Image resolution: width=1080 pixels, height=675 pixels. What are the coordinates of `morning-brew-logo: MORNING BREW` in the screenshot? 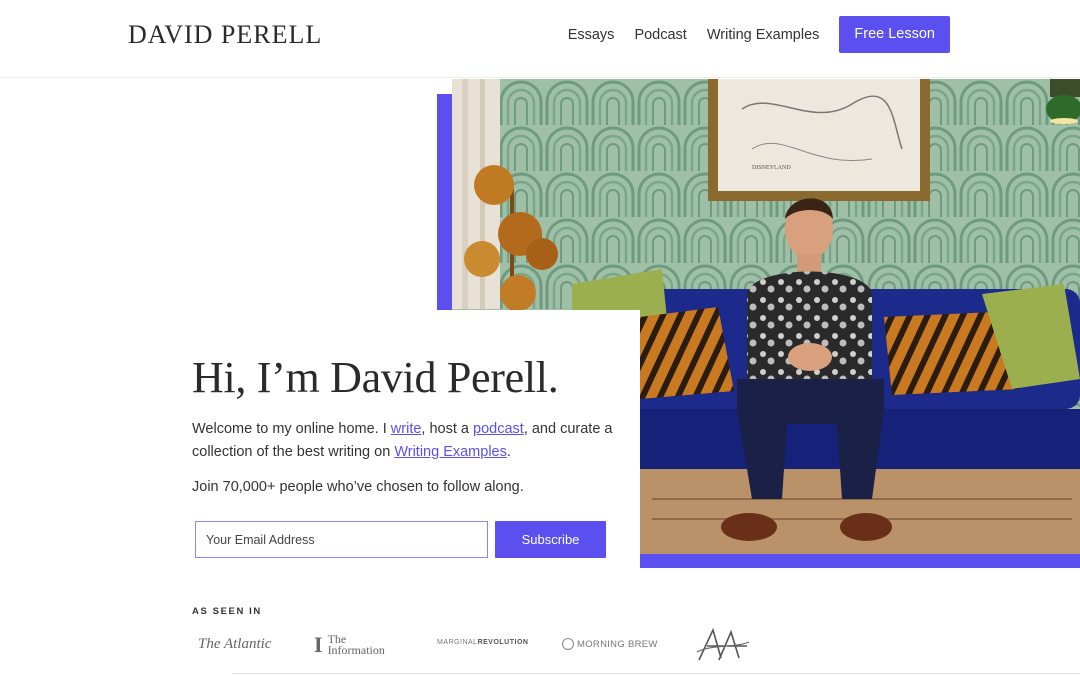 It's located at (610, 644).